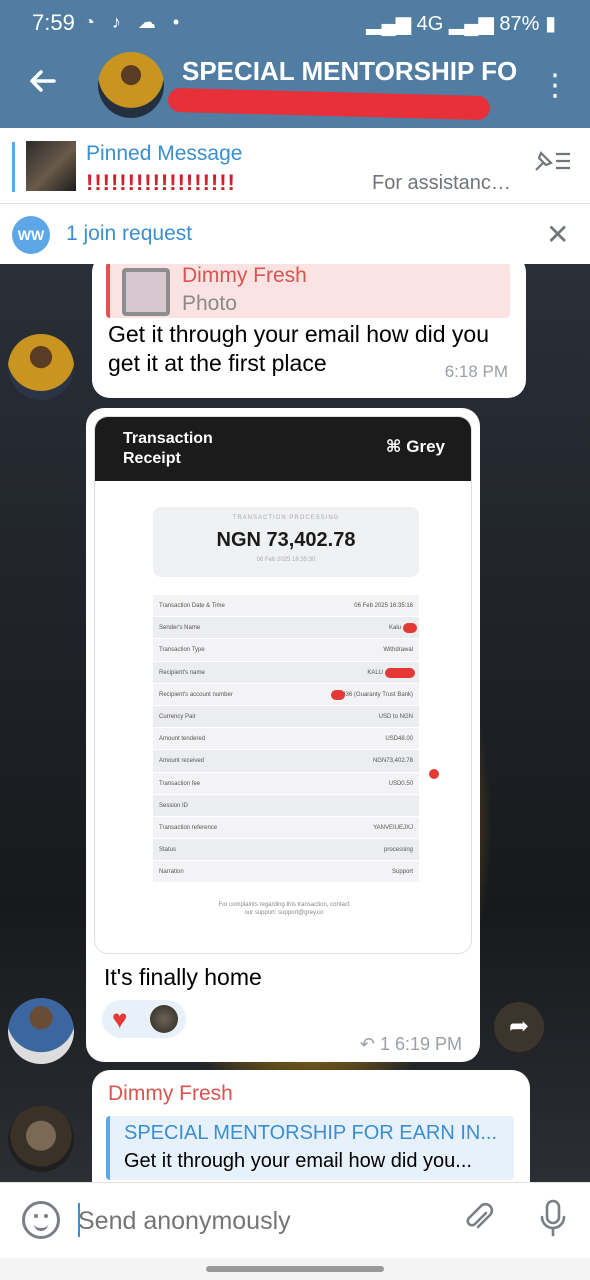 The height and width of the screenshot is (1280, 590). What do you see at coordinates (31, 235) in the screenshot?
I see `requester-avatar: WW` at bounding box center [31, 235].